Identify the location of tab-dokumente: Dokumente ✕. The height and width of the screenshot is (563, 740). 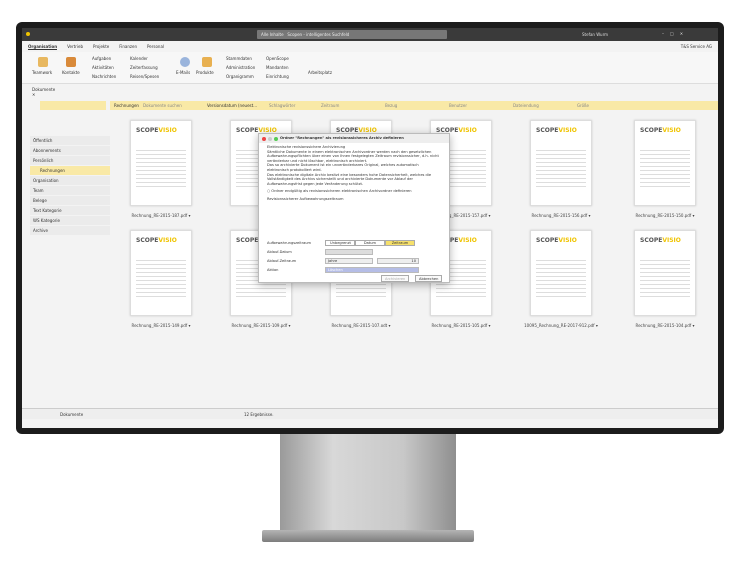
(45, 90).